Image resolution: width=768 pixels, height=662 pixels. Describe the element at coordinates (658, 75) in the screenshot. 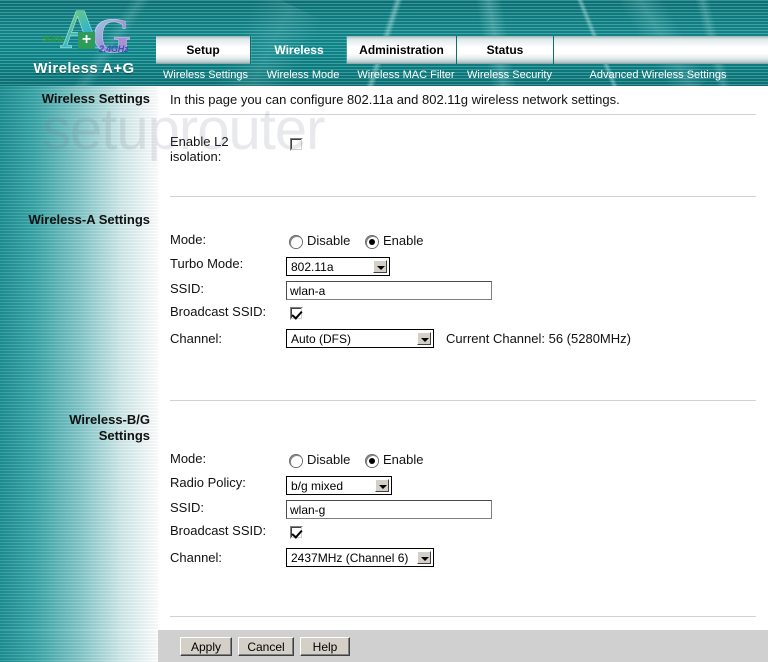

I see `subnav-advanced-wireless-settings: Advanced Wireless Settings` at that location.